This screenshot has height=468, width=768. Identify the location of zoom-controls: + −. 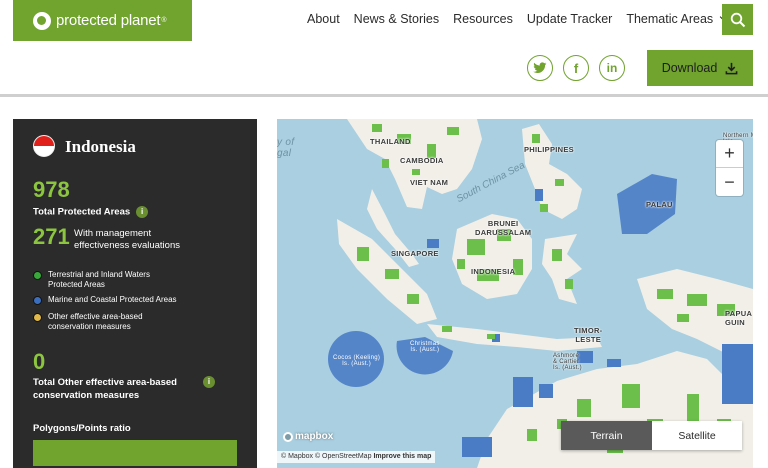
(729, 168).